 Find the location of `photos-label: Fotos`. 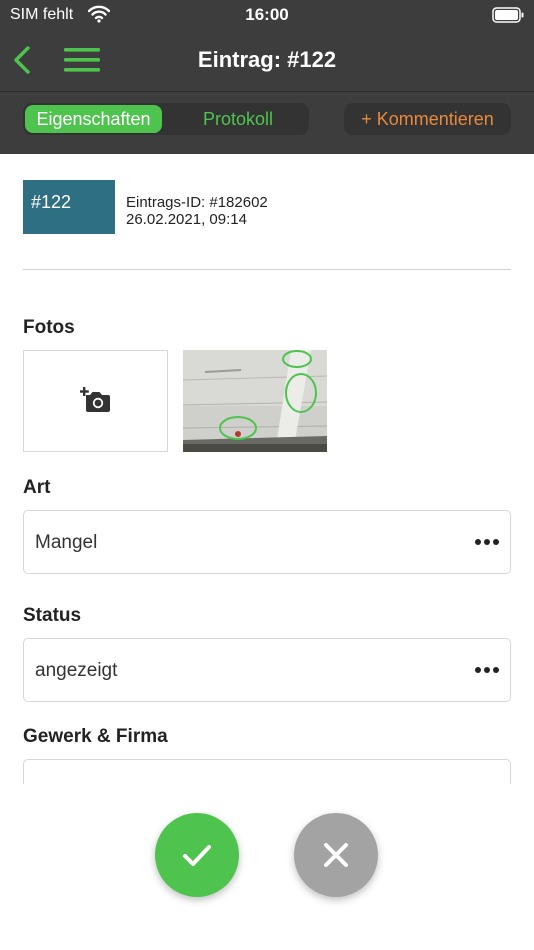

photos-label: Fotos is located at coordinates (49, 327).